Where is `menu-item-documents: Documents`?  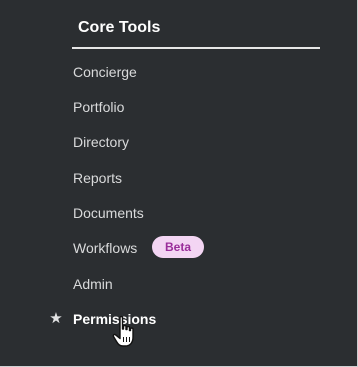
menu-item-documents: Documents is located at coordinates (108, 213).